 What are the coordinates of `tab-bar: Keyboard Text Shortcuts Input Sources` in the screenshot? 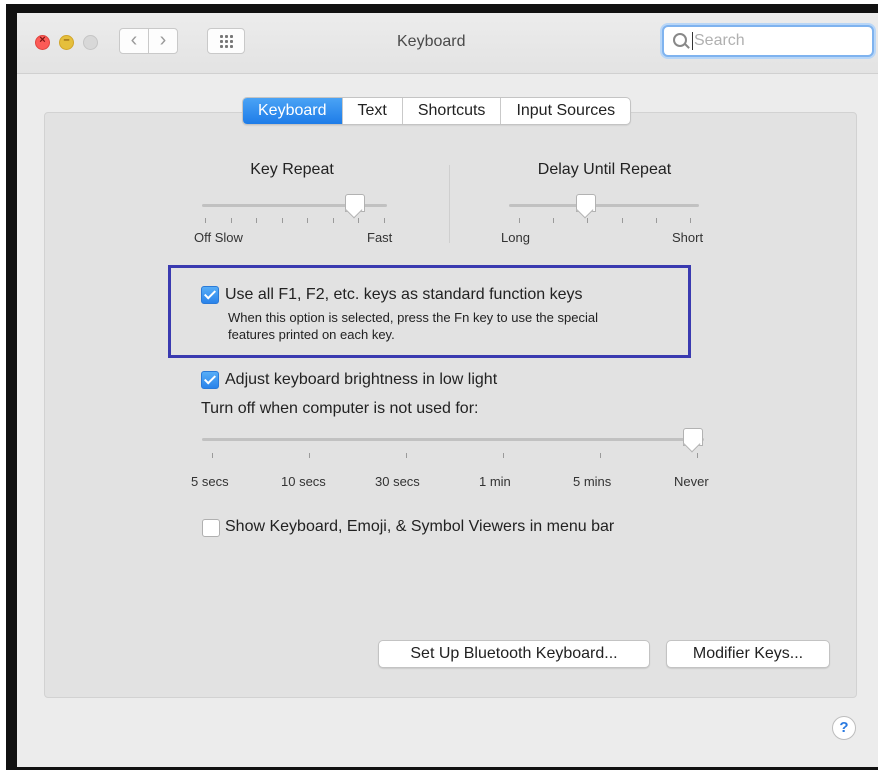 It's located at (437, 111).